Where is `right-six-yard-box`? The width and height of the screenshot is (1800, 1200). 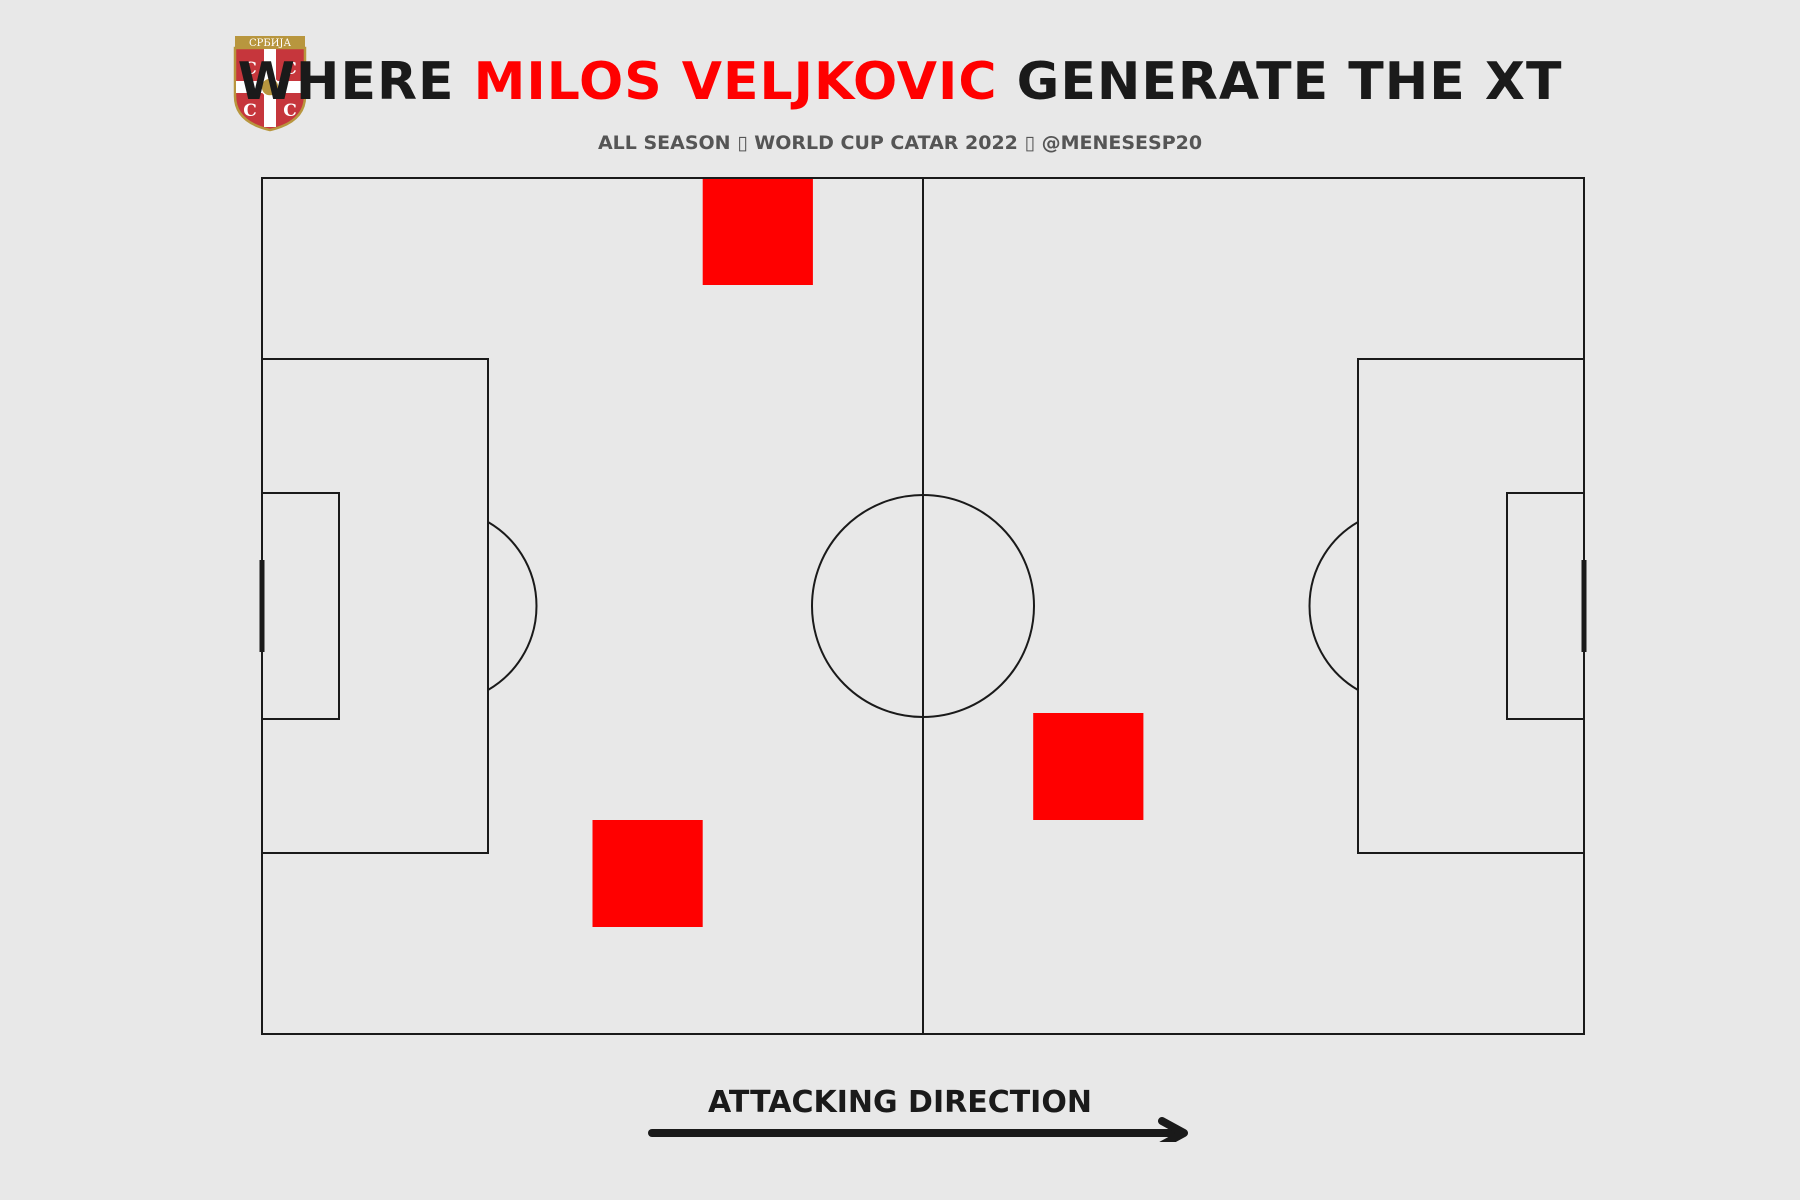
right-six-yard-box is located at coordinates (1545, 606).